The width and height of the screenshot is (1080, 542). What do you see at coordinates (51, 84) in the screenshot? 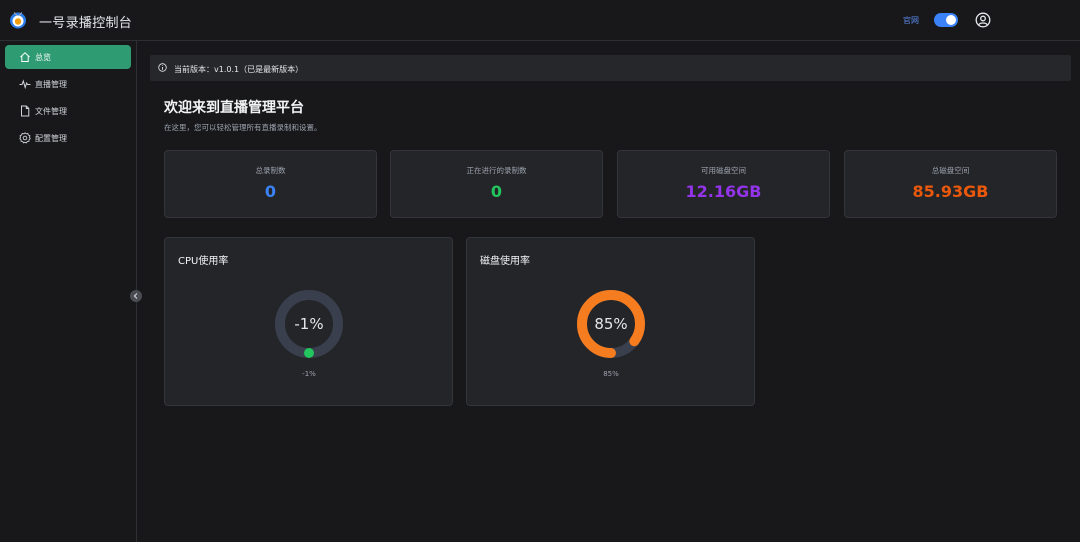
I see `sidebar-item-label: 直播管理` at bounding box center [51, 84].